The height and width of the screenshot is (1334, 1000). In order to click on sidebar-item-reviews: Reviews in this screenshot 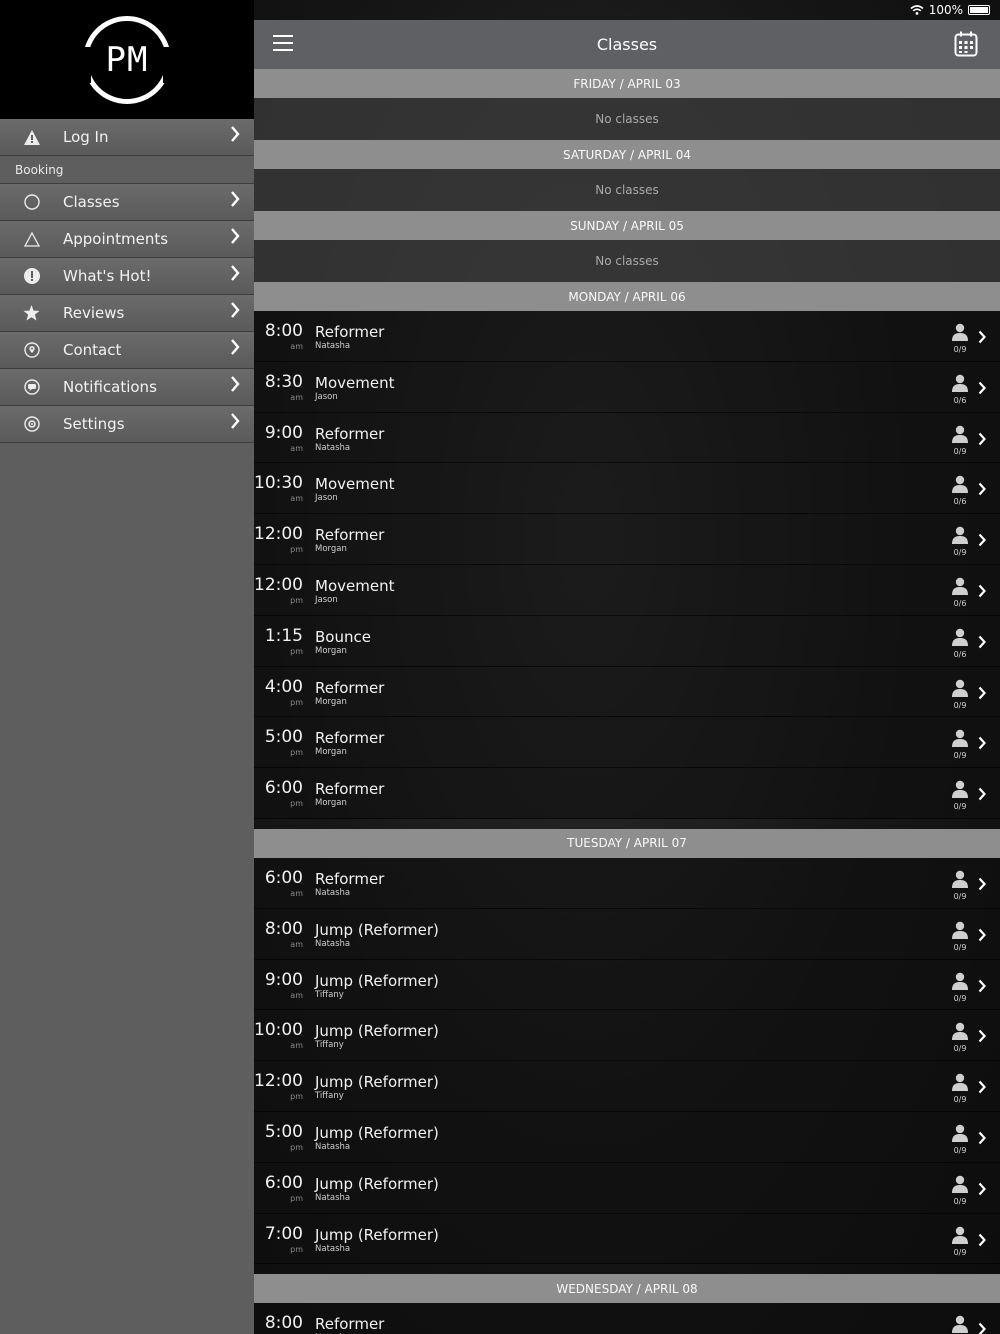, I will do `click(127, 313)`.